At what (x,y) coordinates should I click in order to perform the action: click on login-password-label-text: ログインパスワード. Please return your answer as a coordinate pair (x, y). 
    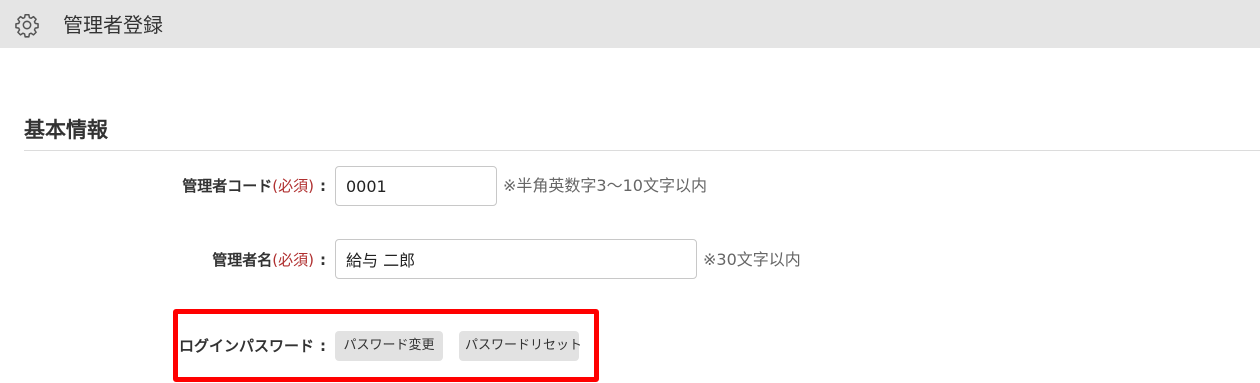
    Looking at the image, I should click on (246, 346).